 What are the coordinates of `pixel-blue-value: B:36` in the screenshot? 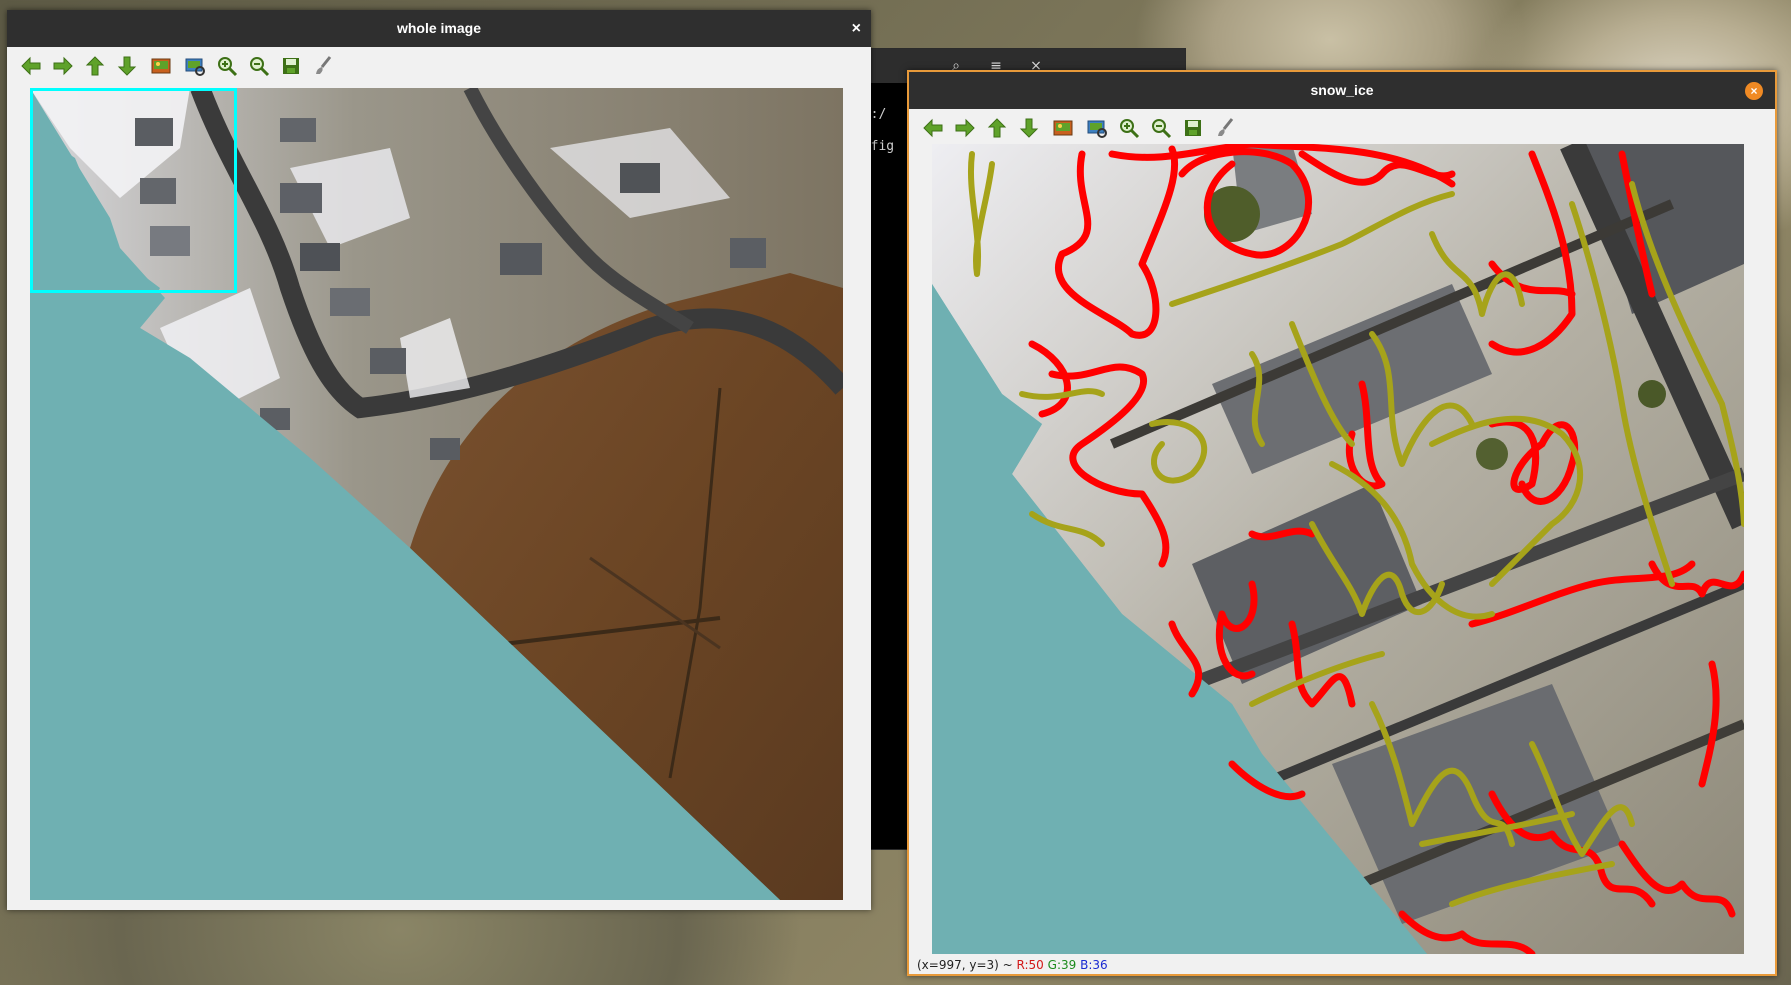 It's located at (1094, 965).